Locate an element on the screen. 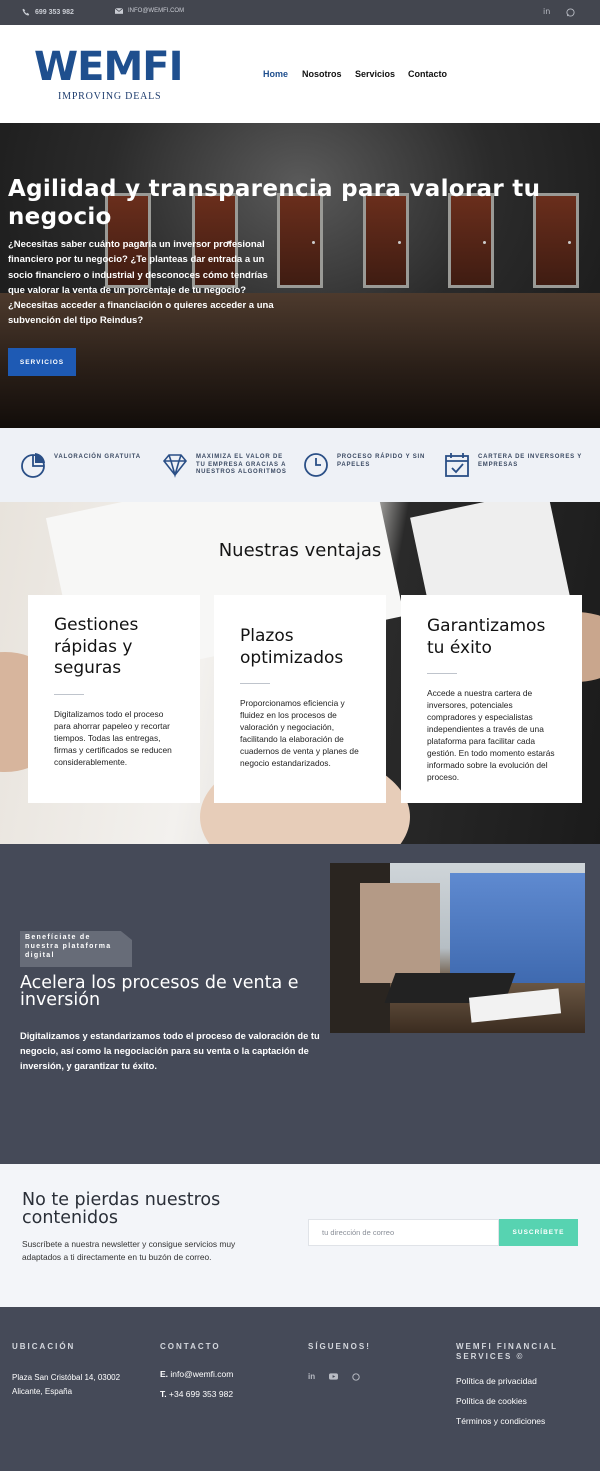 The width and height of the screenshot is (600, 1471). topbar-phone: 699 353 982 is located at coordinates (48, 12).